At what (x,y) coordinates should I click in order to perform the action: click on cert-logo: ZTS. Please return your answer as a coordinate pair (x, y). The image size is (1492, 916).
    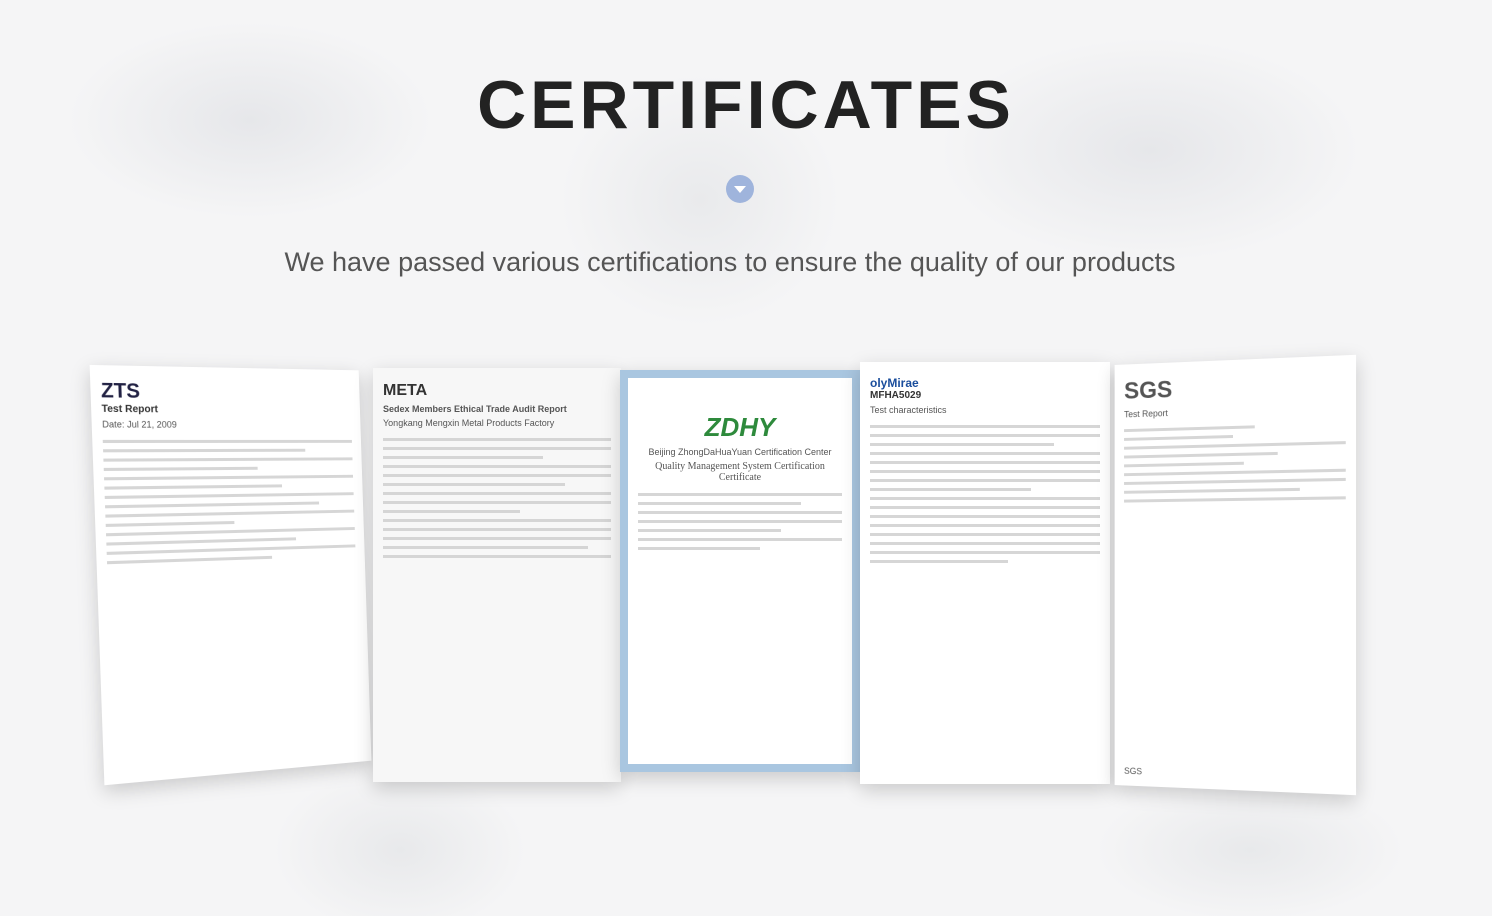
    Looking at the image, I should click on (120, 391).